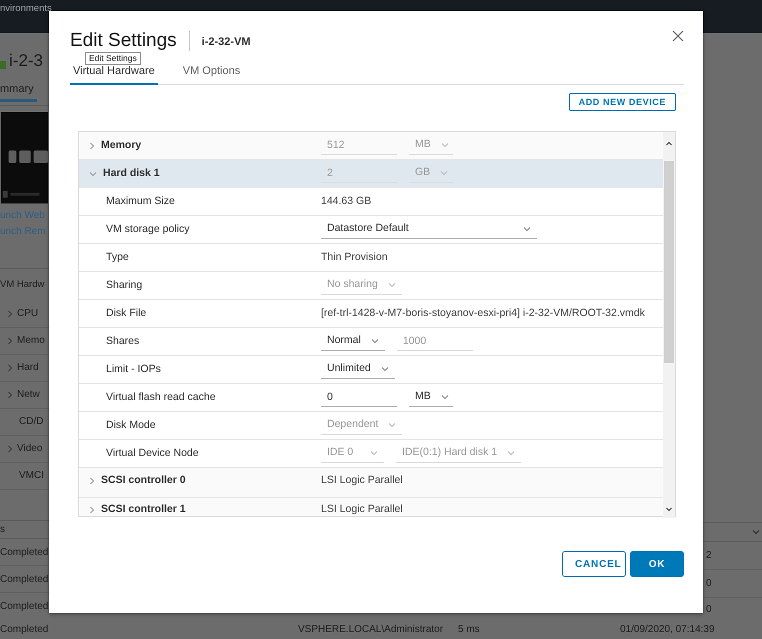 The height and width of the screenshot is (639, 762). I want to click on summary-tab: mmary, so click(18, 91).